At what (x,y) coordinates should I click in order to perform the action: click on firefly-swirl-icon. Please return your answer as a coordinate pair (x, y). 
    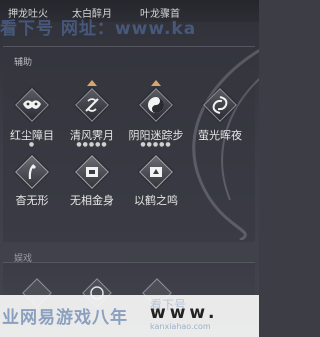
    Looking at the image, I should click on (220, 105).